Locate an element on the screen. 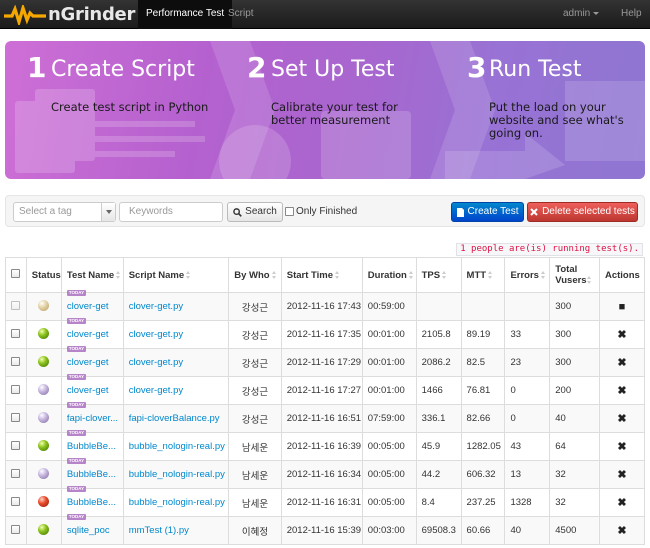 The image size is (650, 548). search-button: Search is located at coordinates (255, 212).